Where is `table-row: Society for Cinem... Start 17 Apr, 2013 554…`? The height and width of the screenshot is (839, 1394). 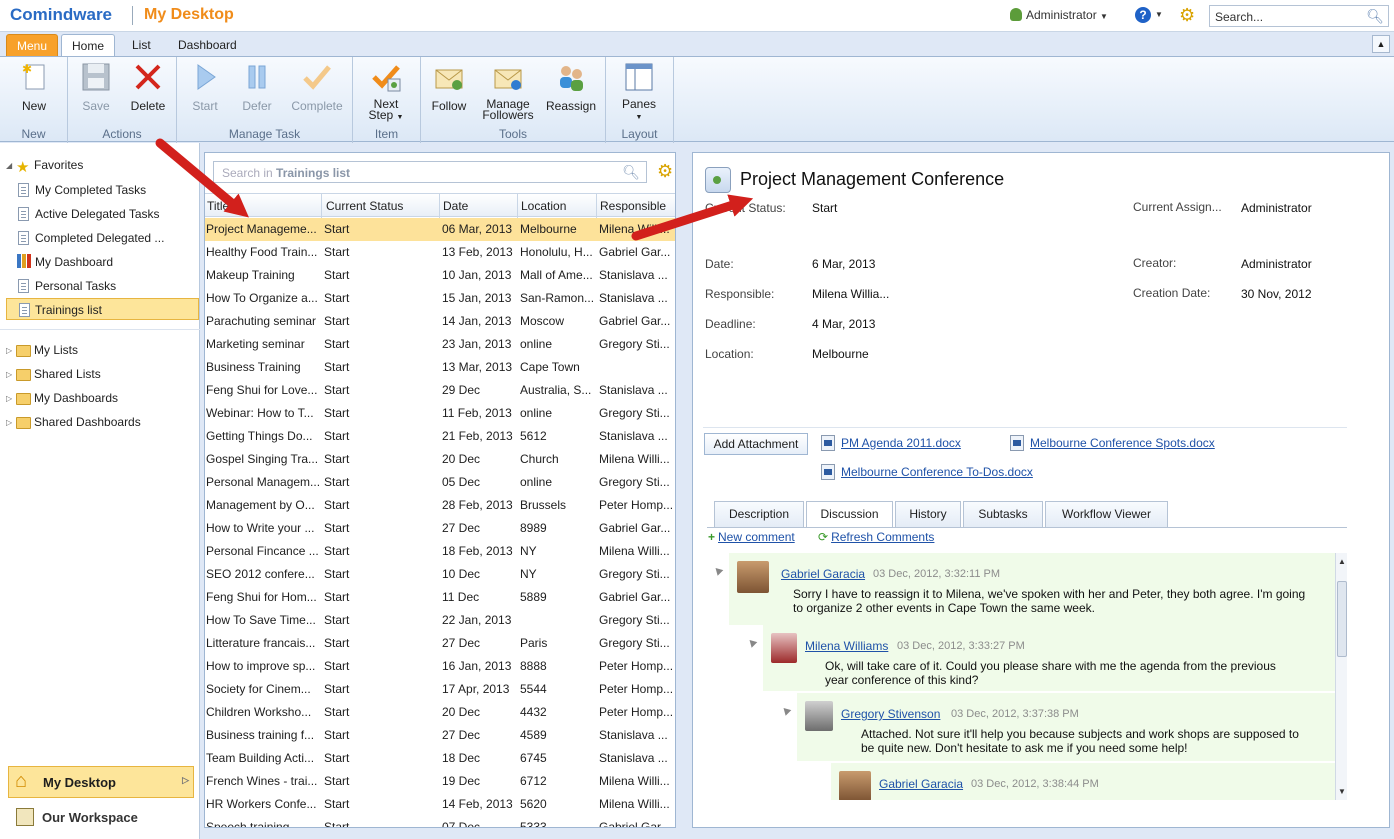 table-row: Society for Cinem... Start 17 Apr, 2013 554… is located at coordinates (440, 689).